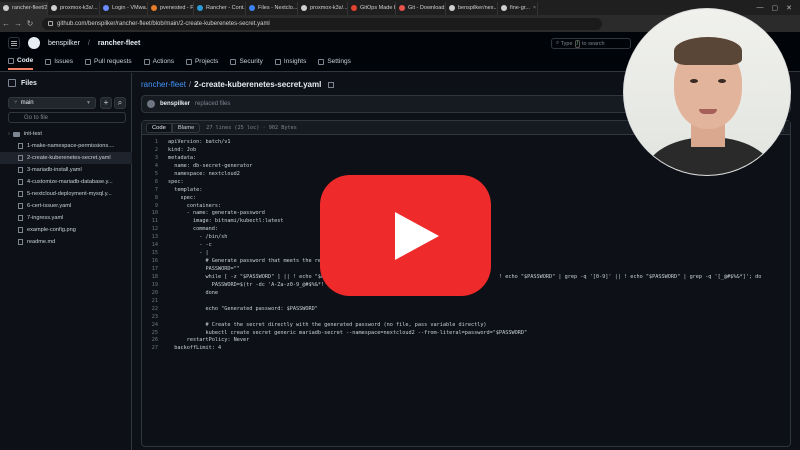  What do you see at coordinates (708, 51) in the screenshot?
I see `presenter-hair` at bounding box center [708, 51].